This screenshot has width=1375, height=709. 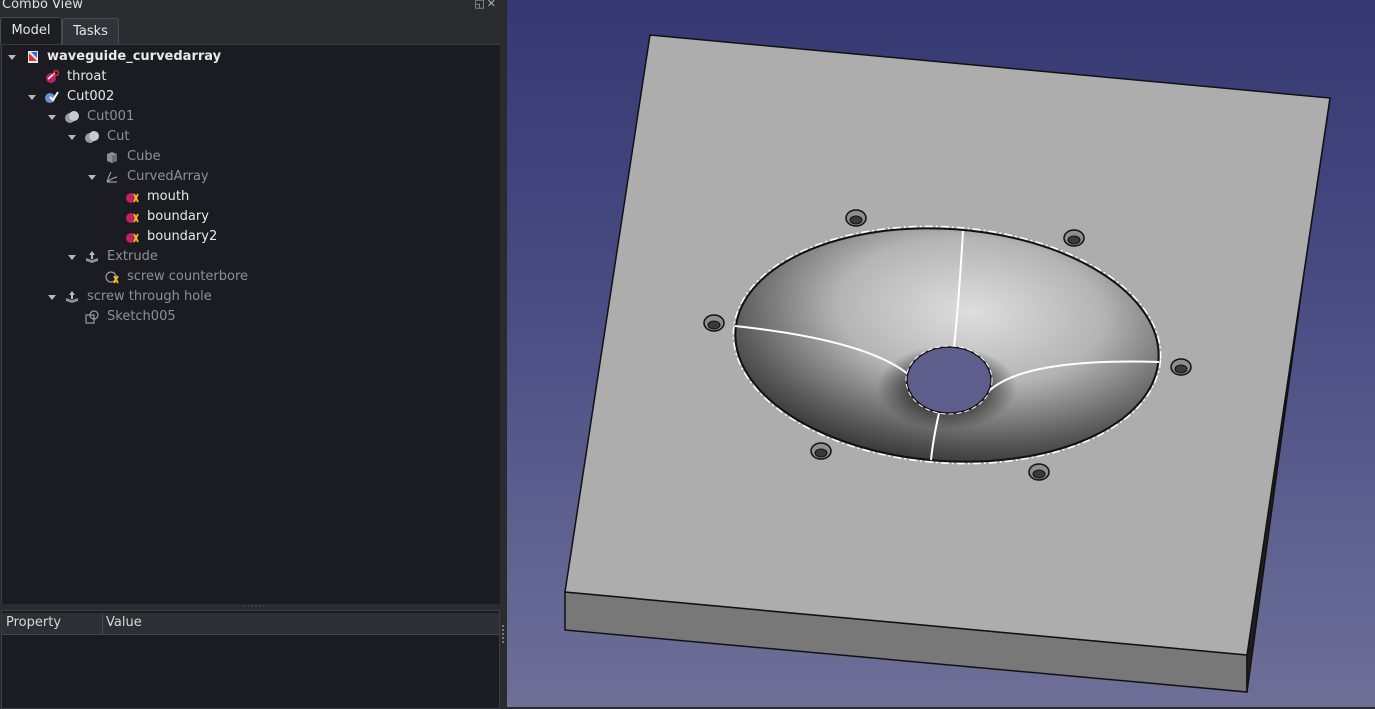 What do you see at coordinates (168, 196) in the screenshot?
I see `tree-item-label: mouth` at bounding box center [168, 196].